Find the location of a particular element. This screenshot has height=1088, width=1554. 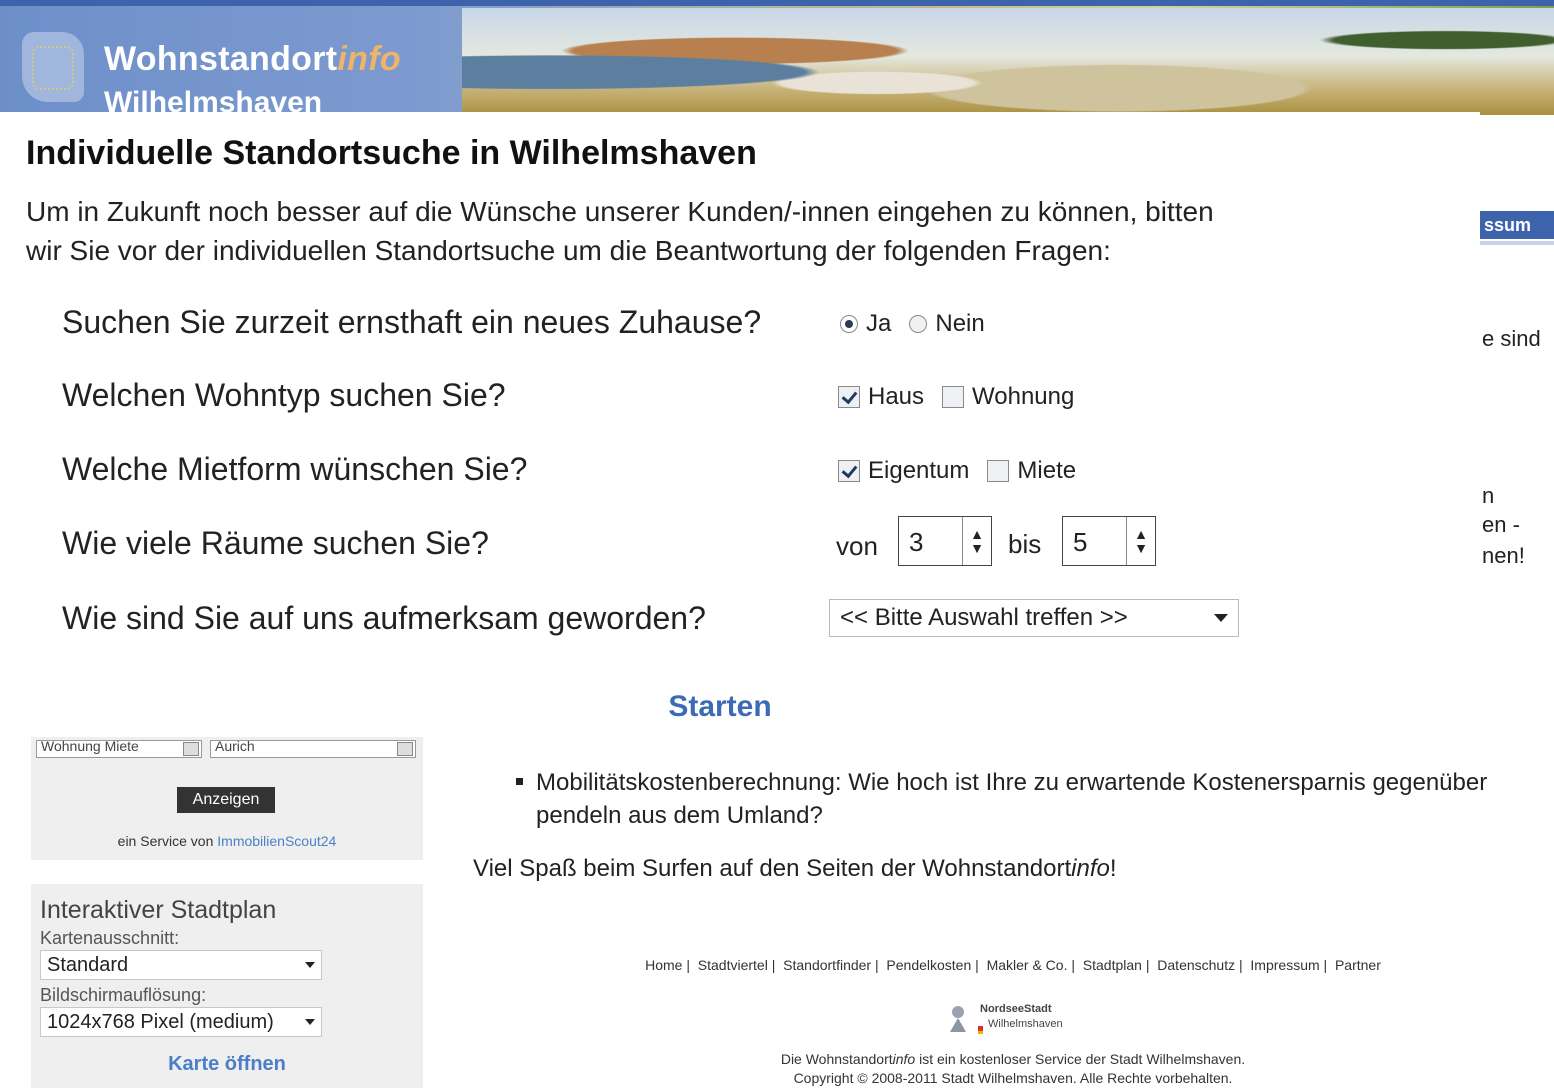

radio-yes-label: Ja is located at coordinates (878, 324).